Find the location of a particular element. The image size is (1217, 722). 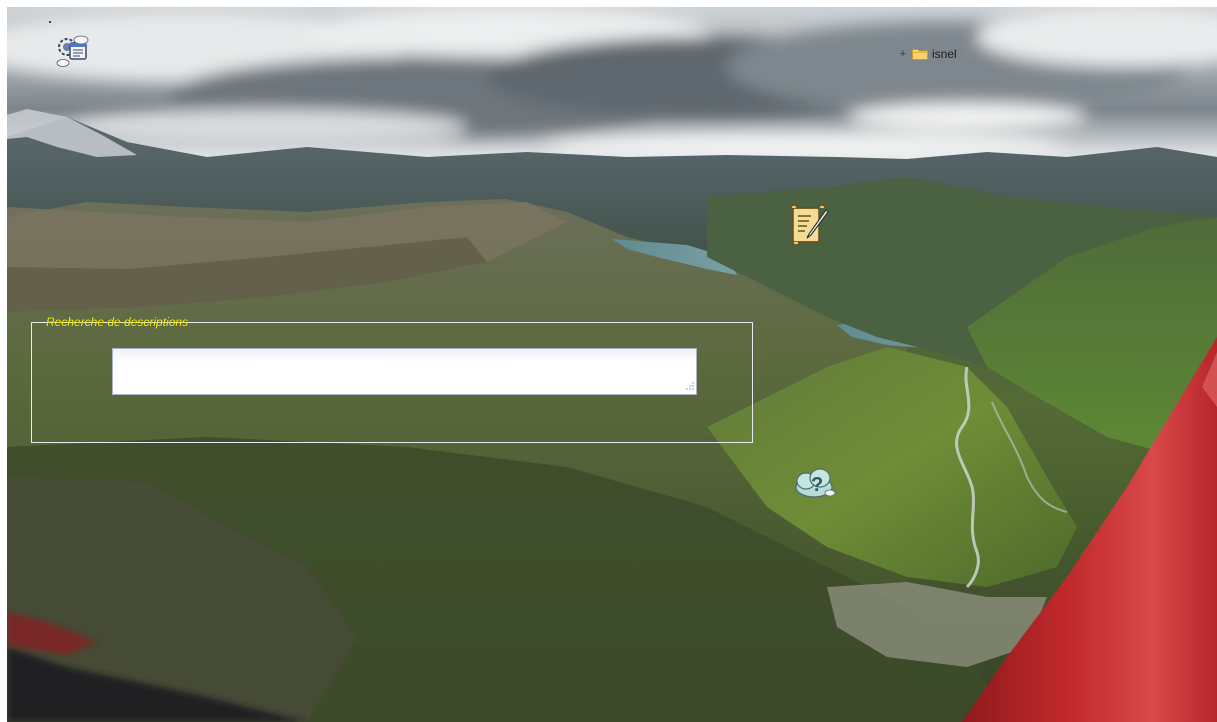

note-quill-icon is located at coordinates (809, 225).